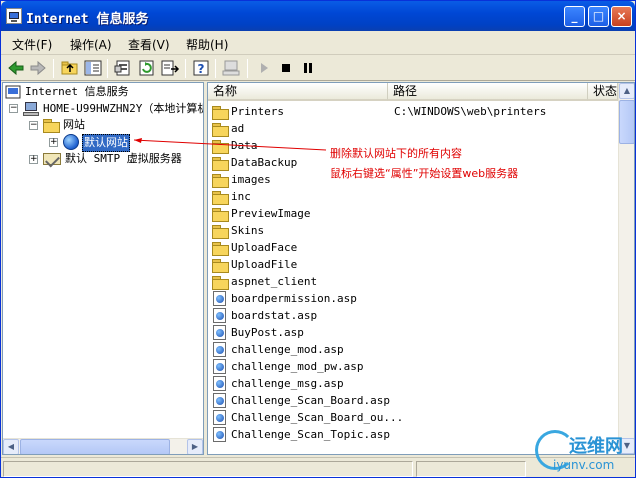 Image resolution: width=636 pixels, height=478 pixels. I want to click on list-item: Challenge_Scan_Board.asp, so click(413, 400).